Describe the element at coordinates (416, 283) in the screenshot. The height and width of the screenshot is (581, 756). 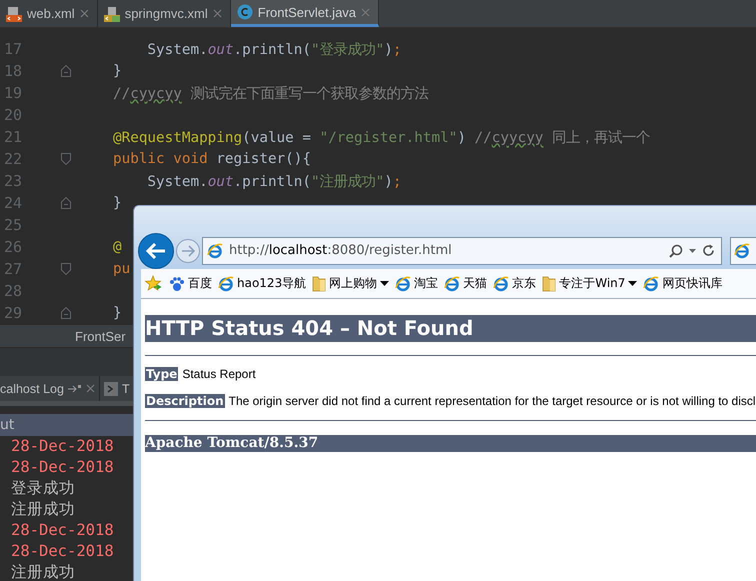
I see `favorite-link: 淘宝` at that location.